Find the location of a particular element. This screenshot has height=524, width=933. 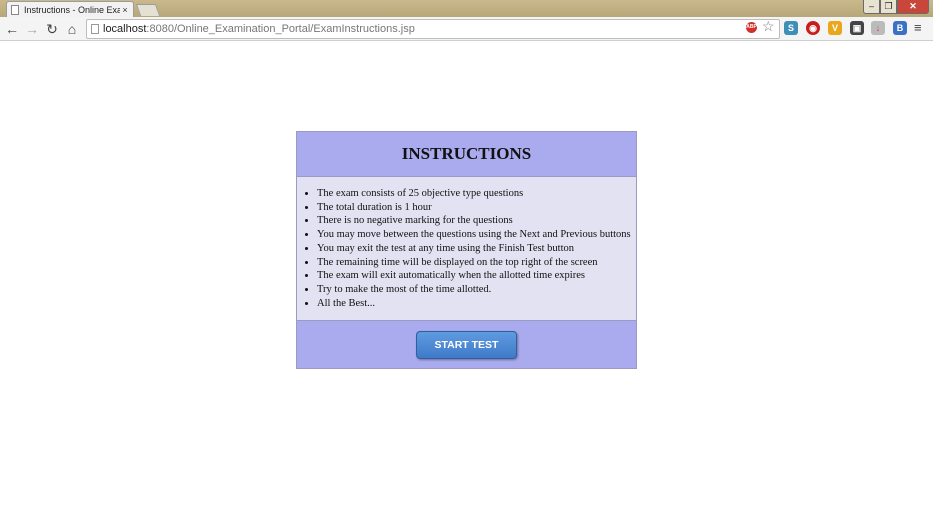

forward-arrow-icon: → is located at coordinates (32, 29).